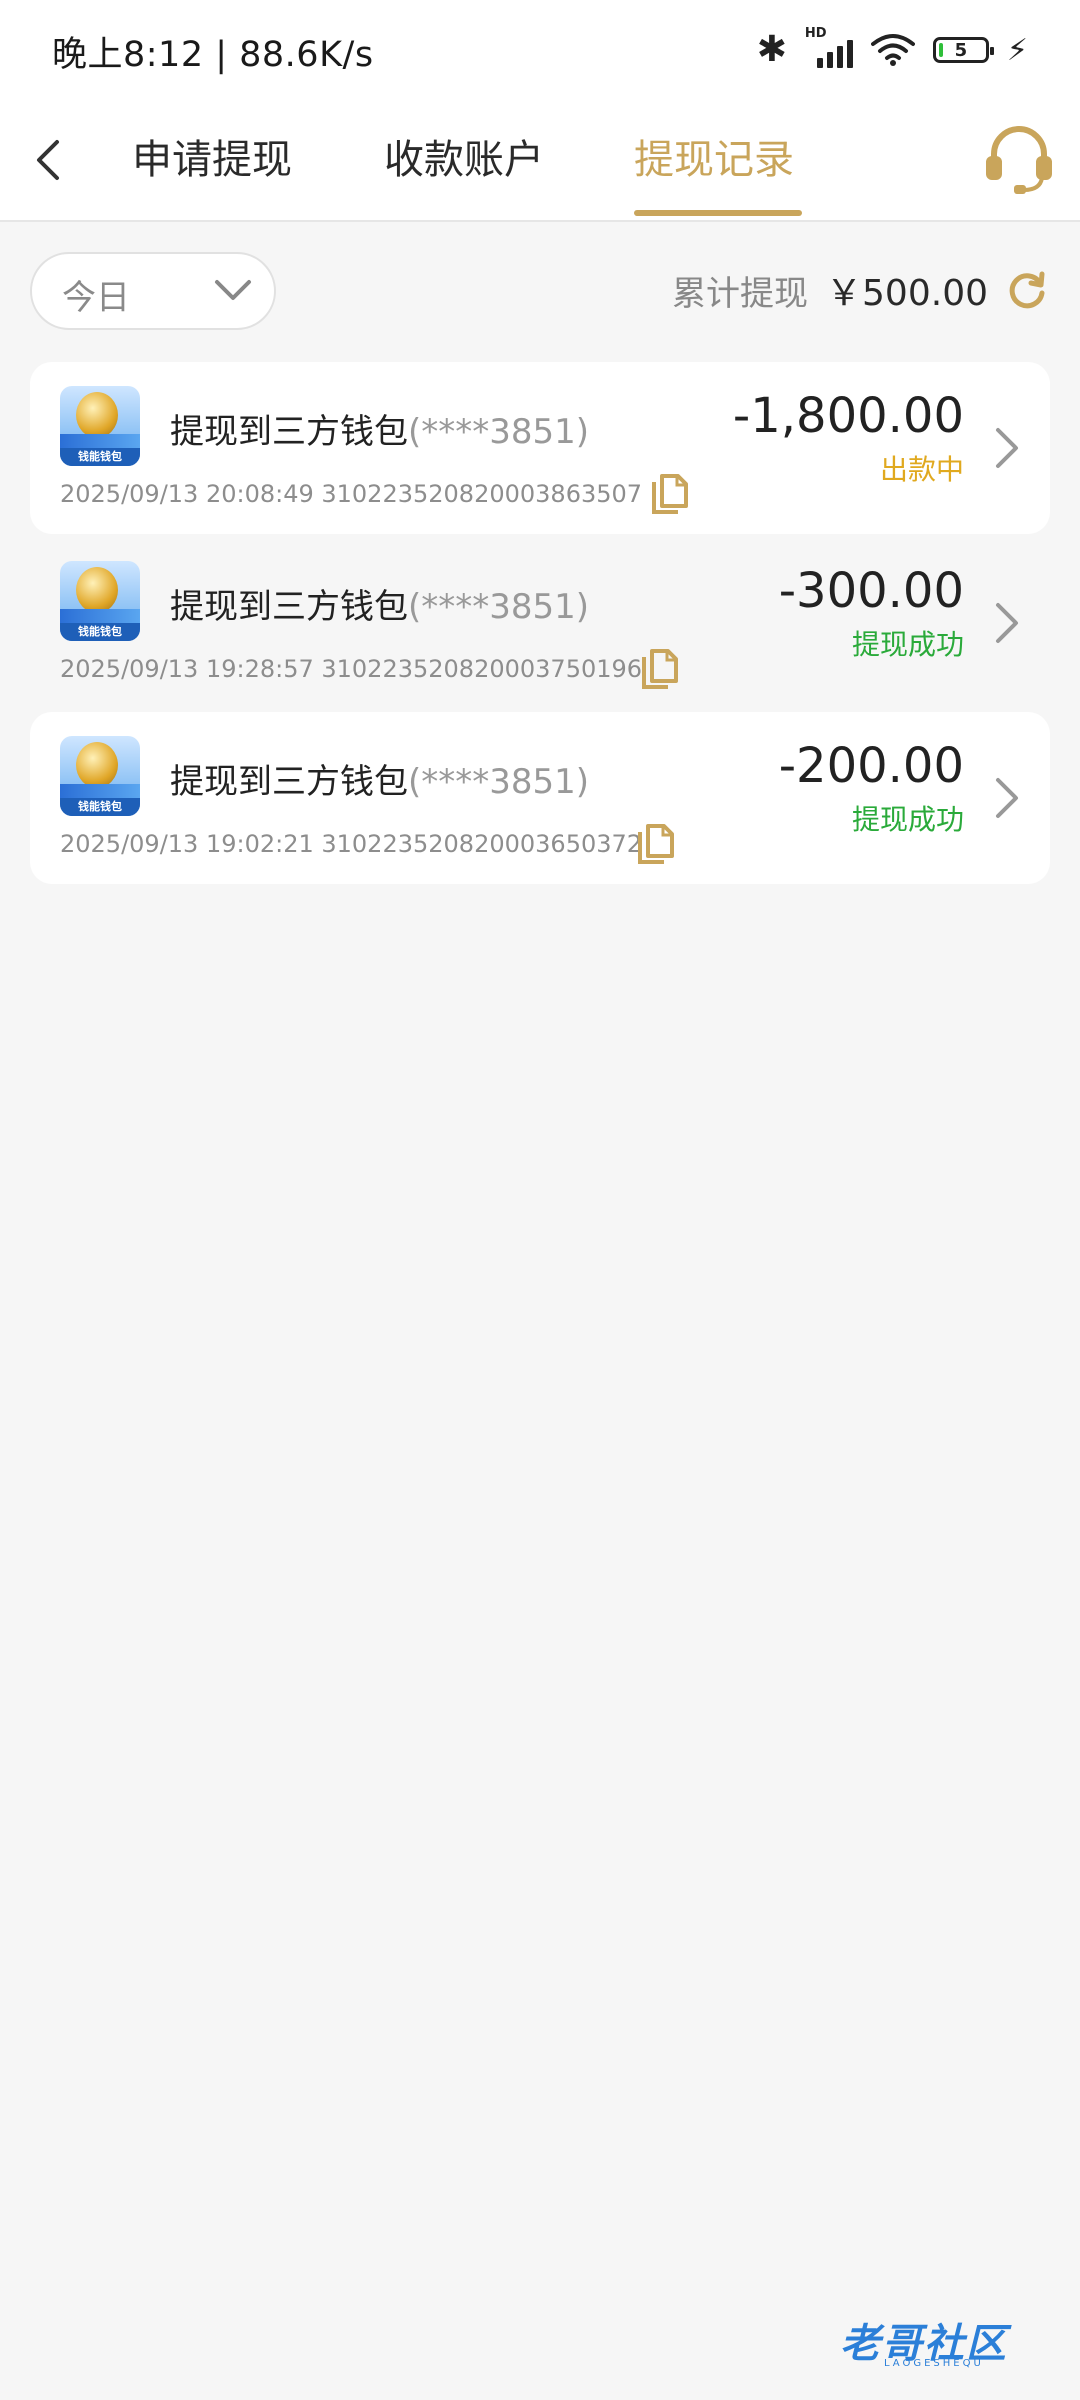 The height and width of the screenshot is (2400, 1080). Describe the element at coordinates (815, 33) in the screenshot. I see `hd-label: HD` at that location.